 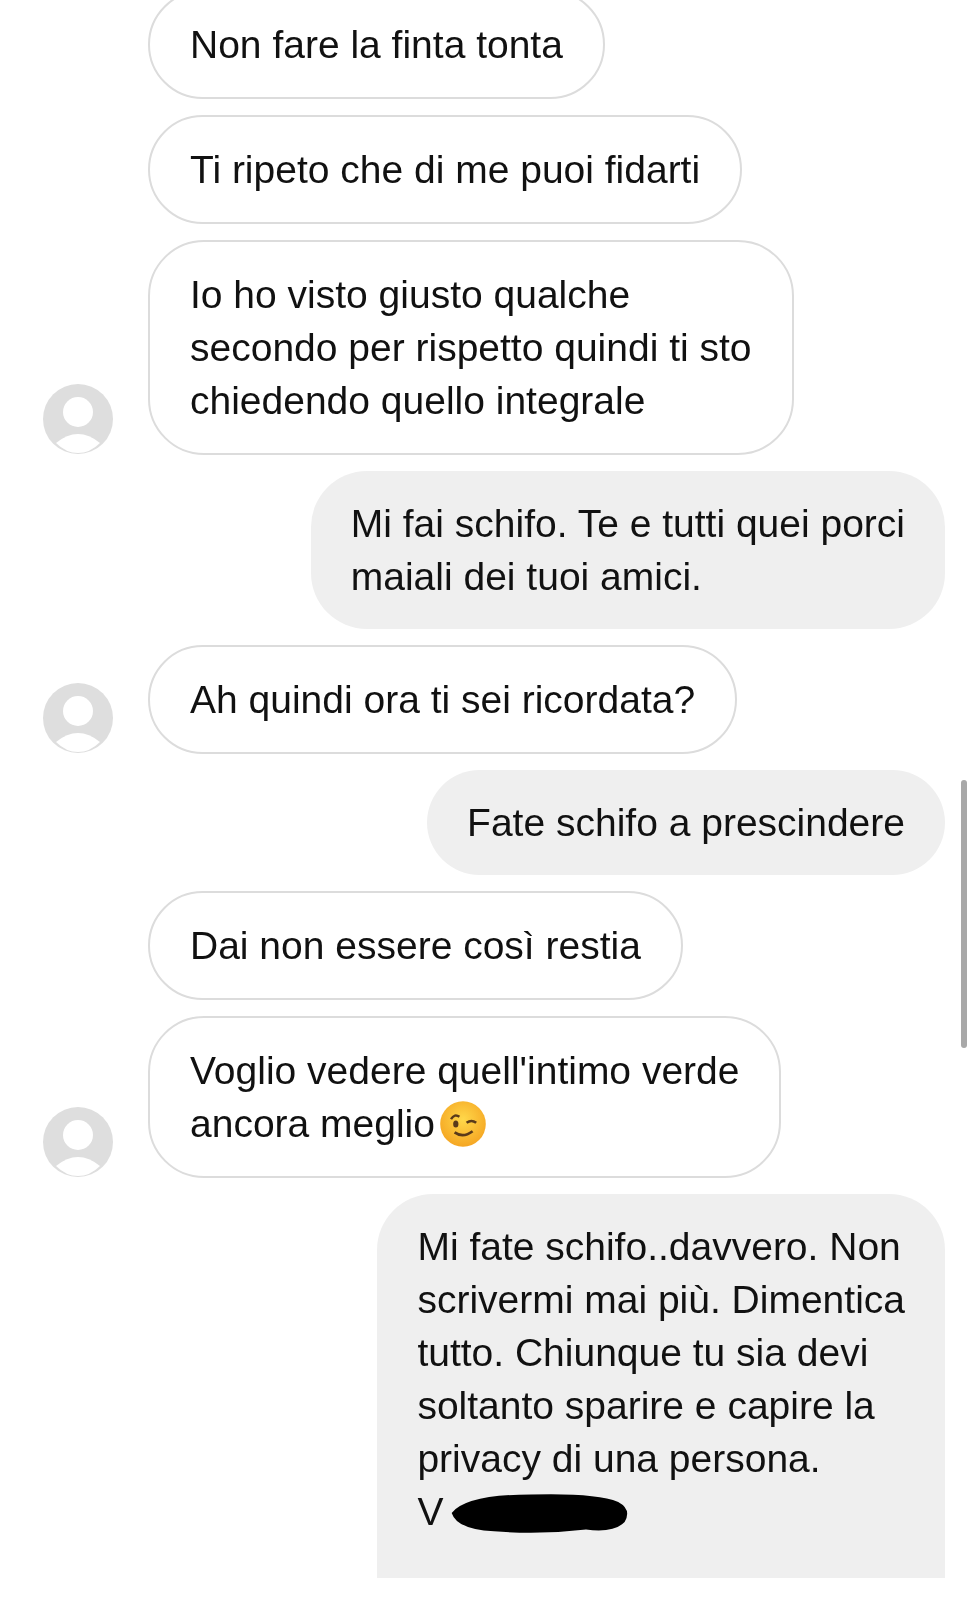 I want to click on message-text: privacy di una persona., so click(x=619, y=1459).